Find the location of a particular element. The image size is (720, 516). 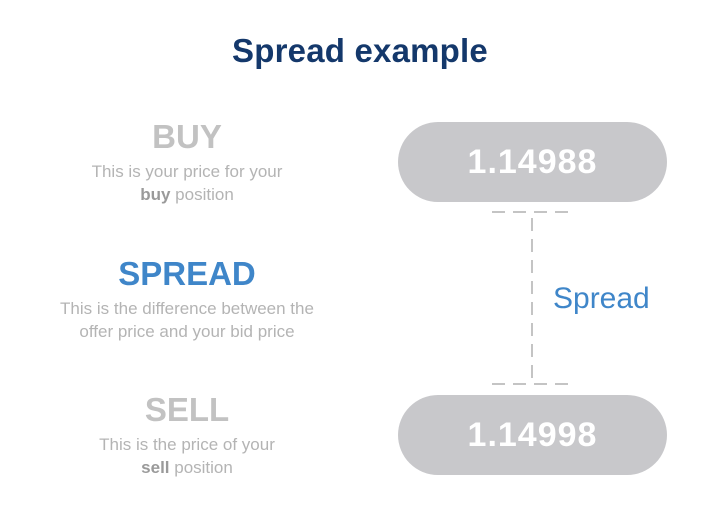

sell-description-rest: position is located at coordinates (201, 467).